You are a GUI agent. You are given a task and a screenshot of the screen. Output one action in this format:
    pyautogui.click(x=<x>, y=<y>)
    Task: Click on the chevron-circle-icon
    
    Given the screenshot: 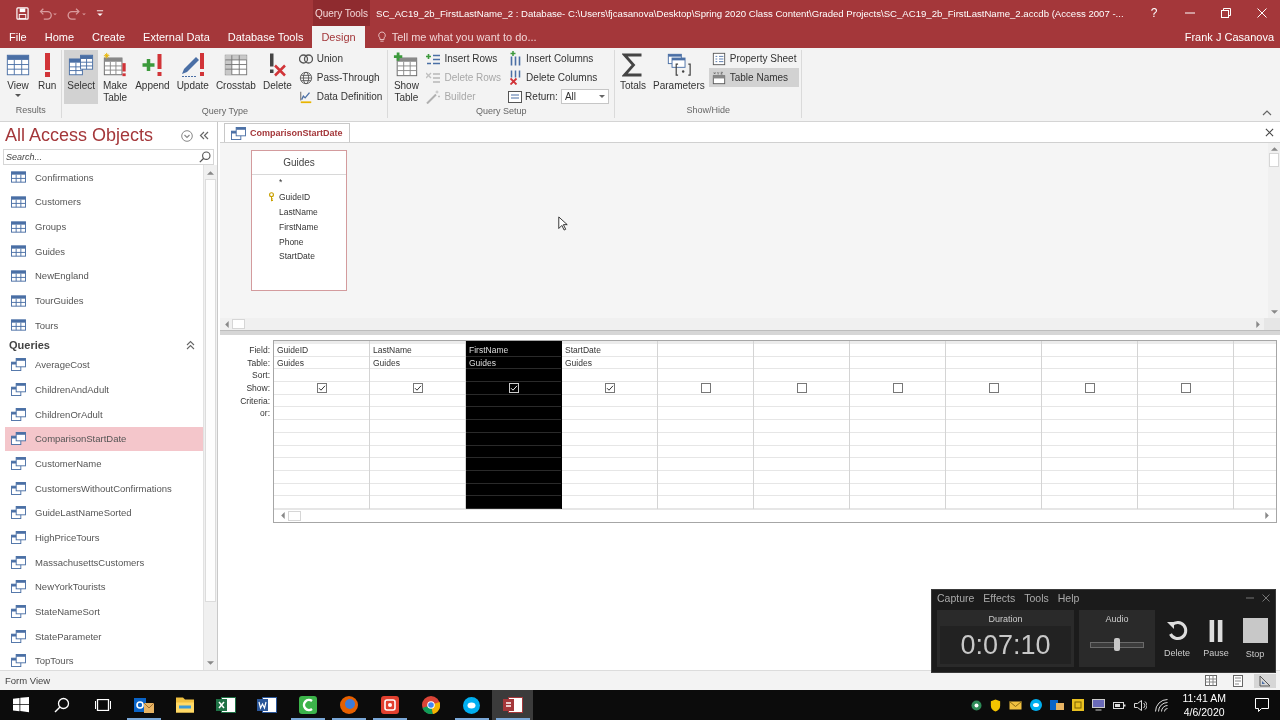 What is the action you would take?
    pyautogui.click(x=187, y=135)
    